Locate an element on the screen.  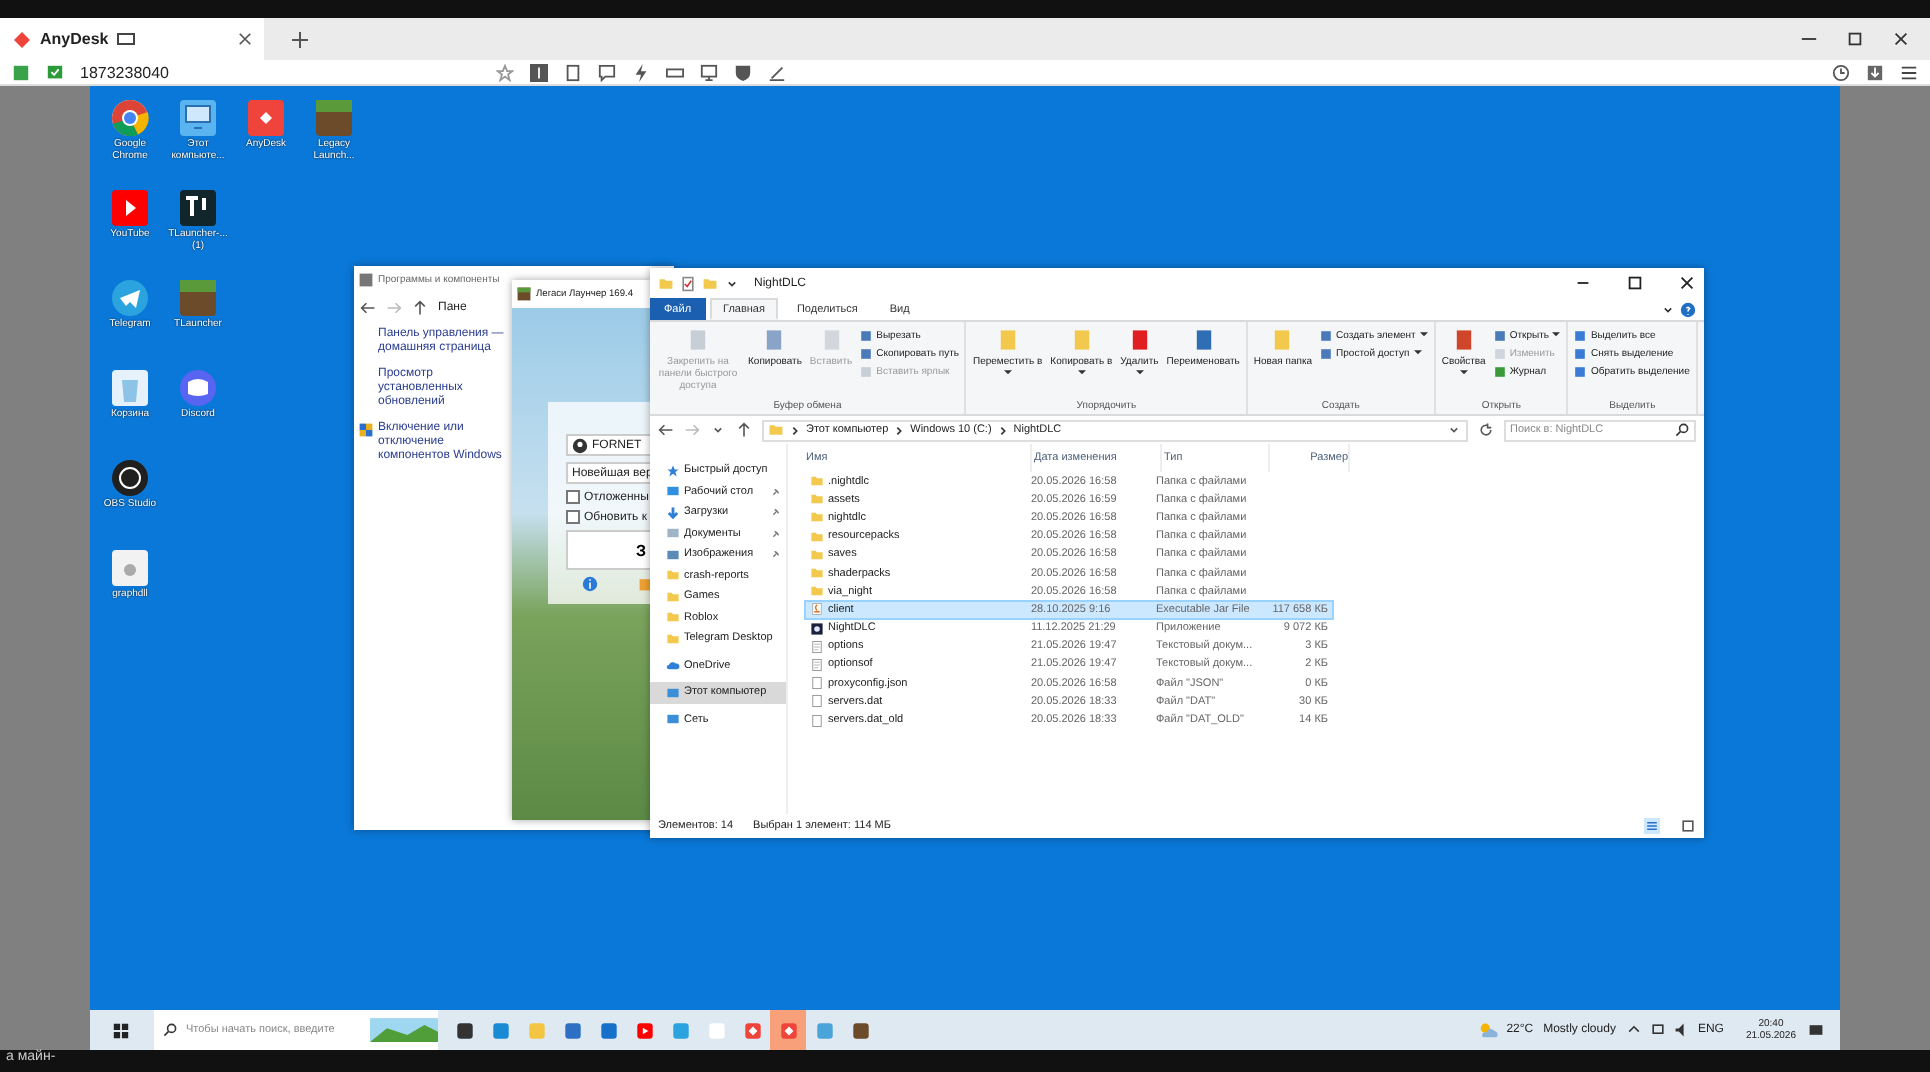
anydesk-tab: AnyDesk is located at coordinates (132, 39).